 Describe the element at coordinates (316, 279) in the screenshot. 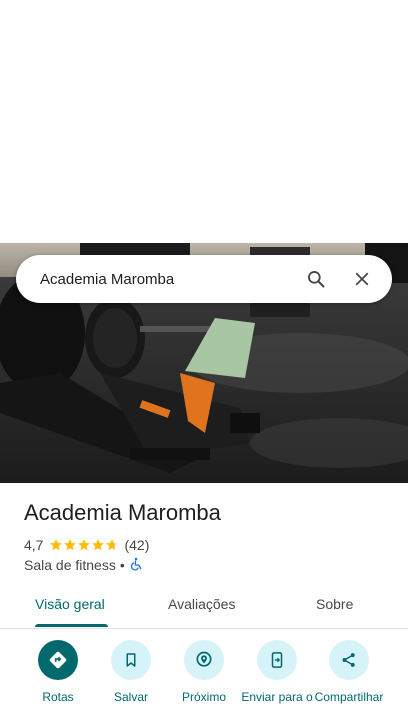

I see `search-icon` at that location.